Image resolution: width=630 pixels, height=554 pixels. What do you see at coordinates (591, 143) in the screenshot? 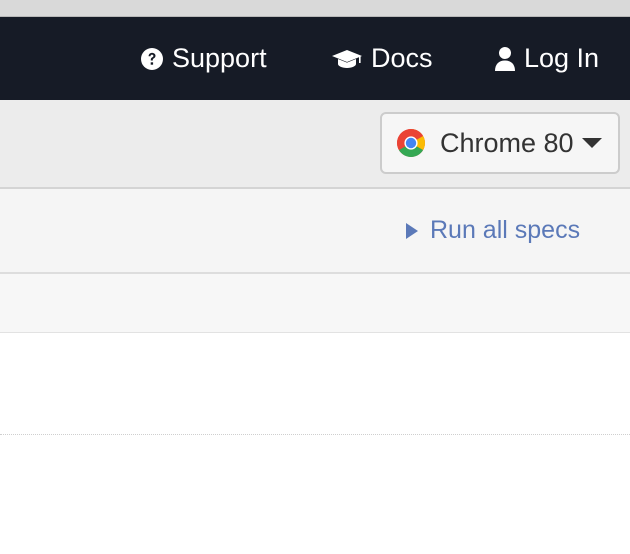
I see `chevron-down-icon` at bounding box center [591, 143].